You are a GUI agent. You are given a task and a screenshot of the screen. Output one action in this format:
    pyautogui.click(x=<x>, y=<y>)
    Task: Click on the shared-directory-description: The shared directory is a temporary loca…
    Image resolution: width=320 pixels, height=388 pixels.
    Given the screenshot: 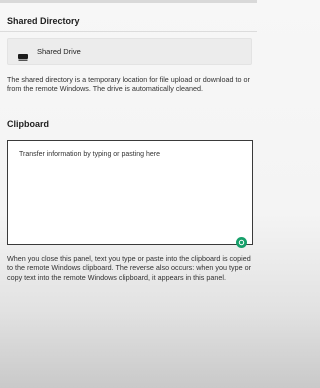 What is the action you would take?
    pyautogui.click(x=128, y=84)
    